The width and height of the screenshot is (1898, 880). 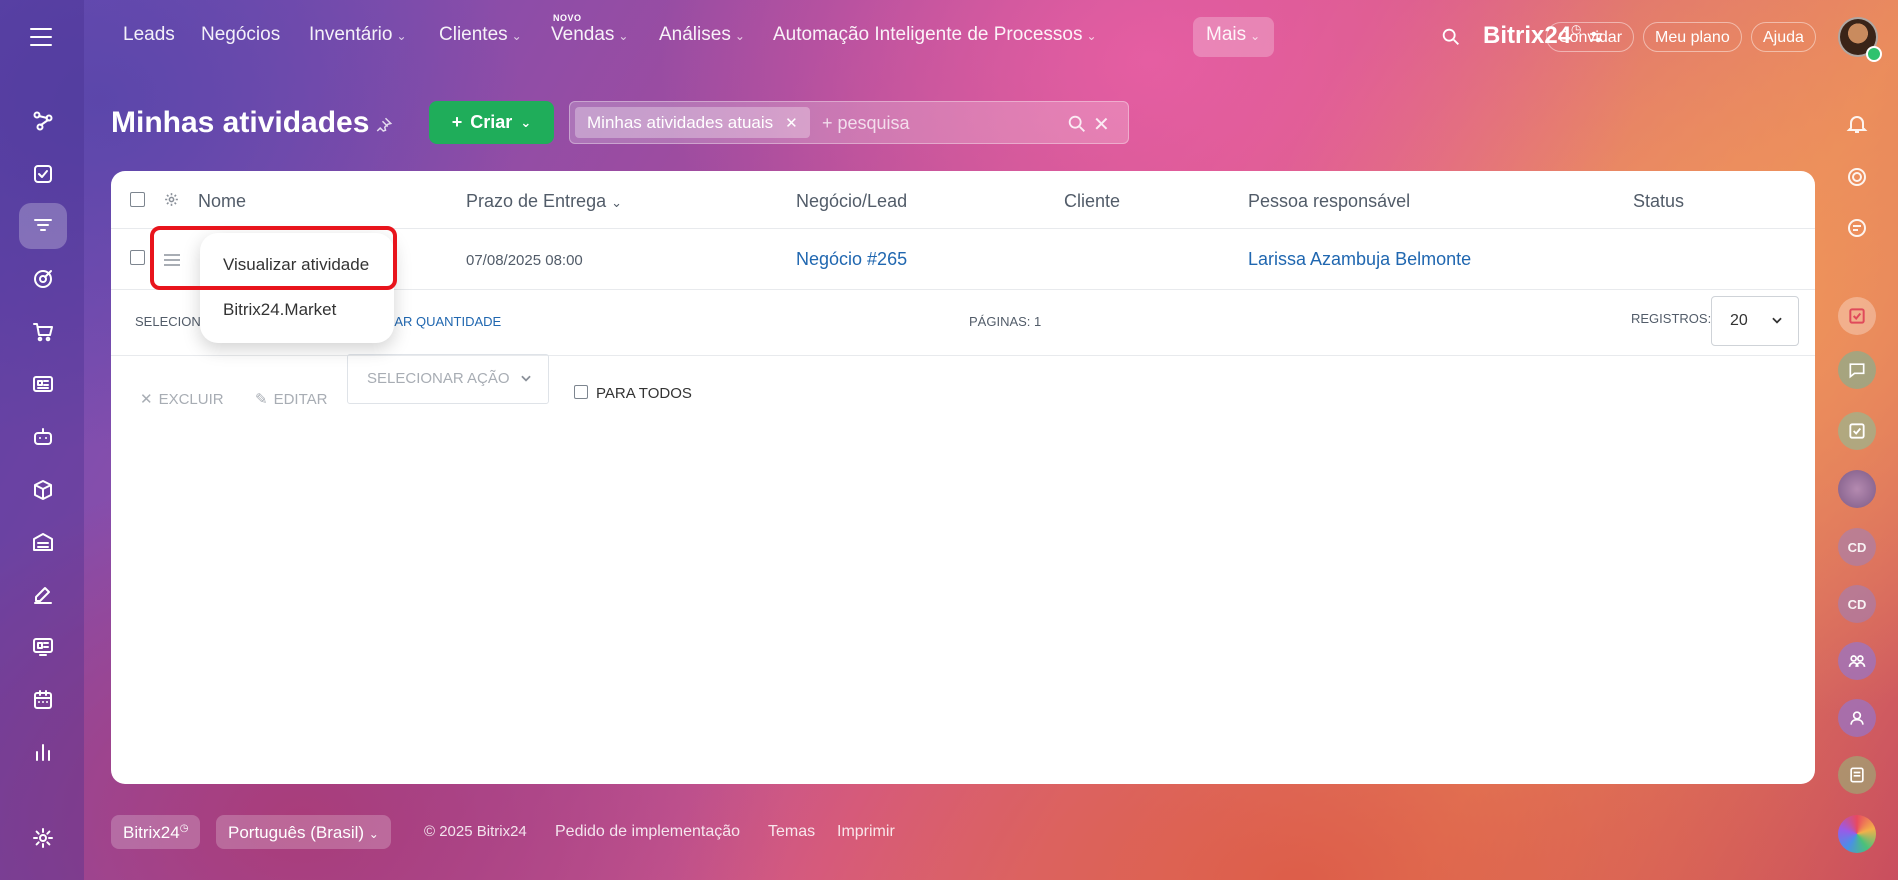 What do you see at coordinates (303, 832) in the screenshot?
I see `language-selector: Português (Brasil) ⌄` at bounding box center [303, 832].